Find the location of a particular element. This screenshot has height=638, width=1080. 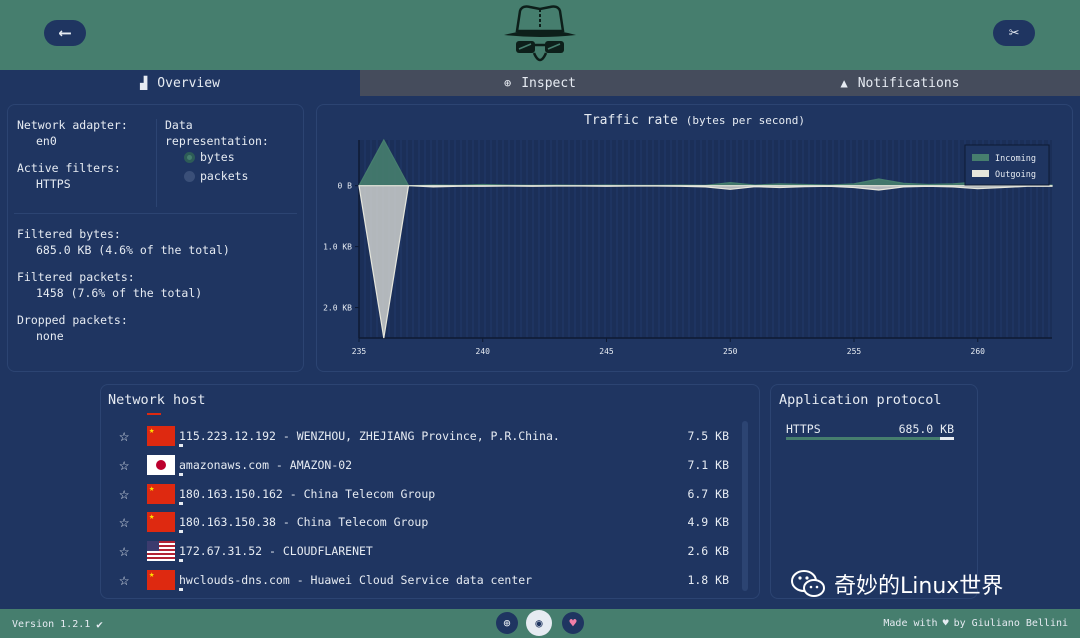

tab-notifications-label: Notifications is located at coordinates (908, 83).